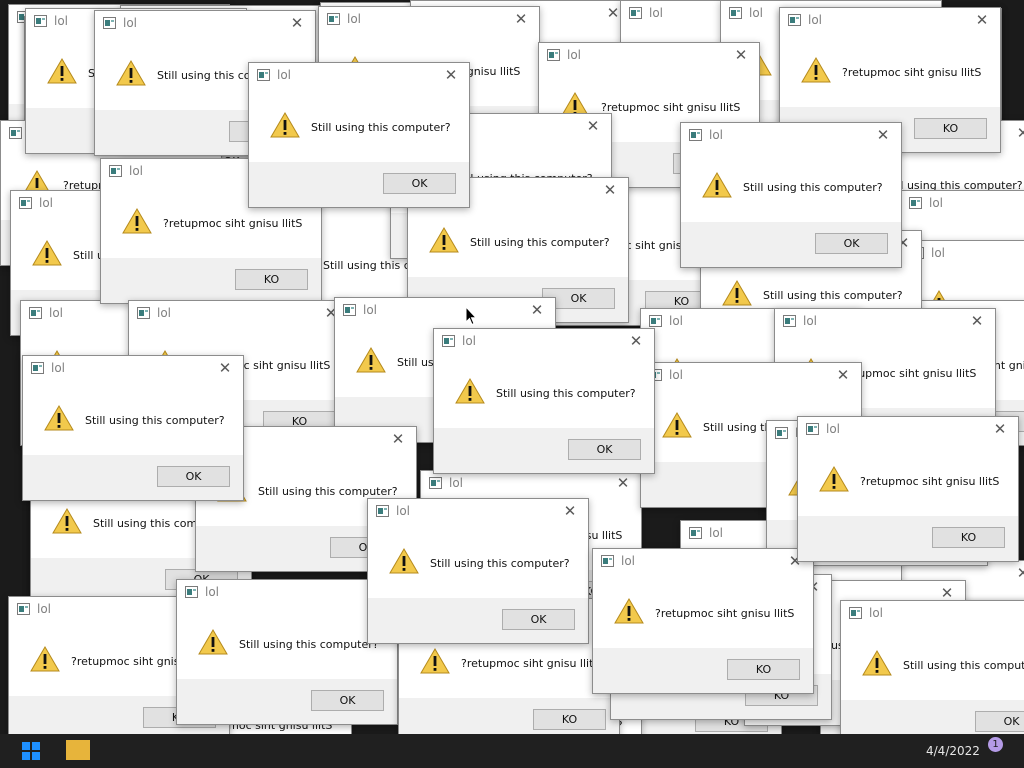 The image size is (1024, 768). What do you see at coordinates (31, 751) in the screenshot?
I see `windows-start-icon` at bounding box center [31, 751].